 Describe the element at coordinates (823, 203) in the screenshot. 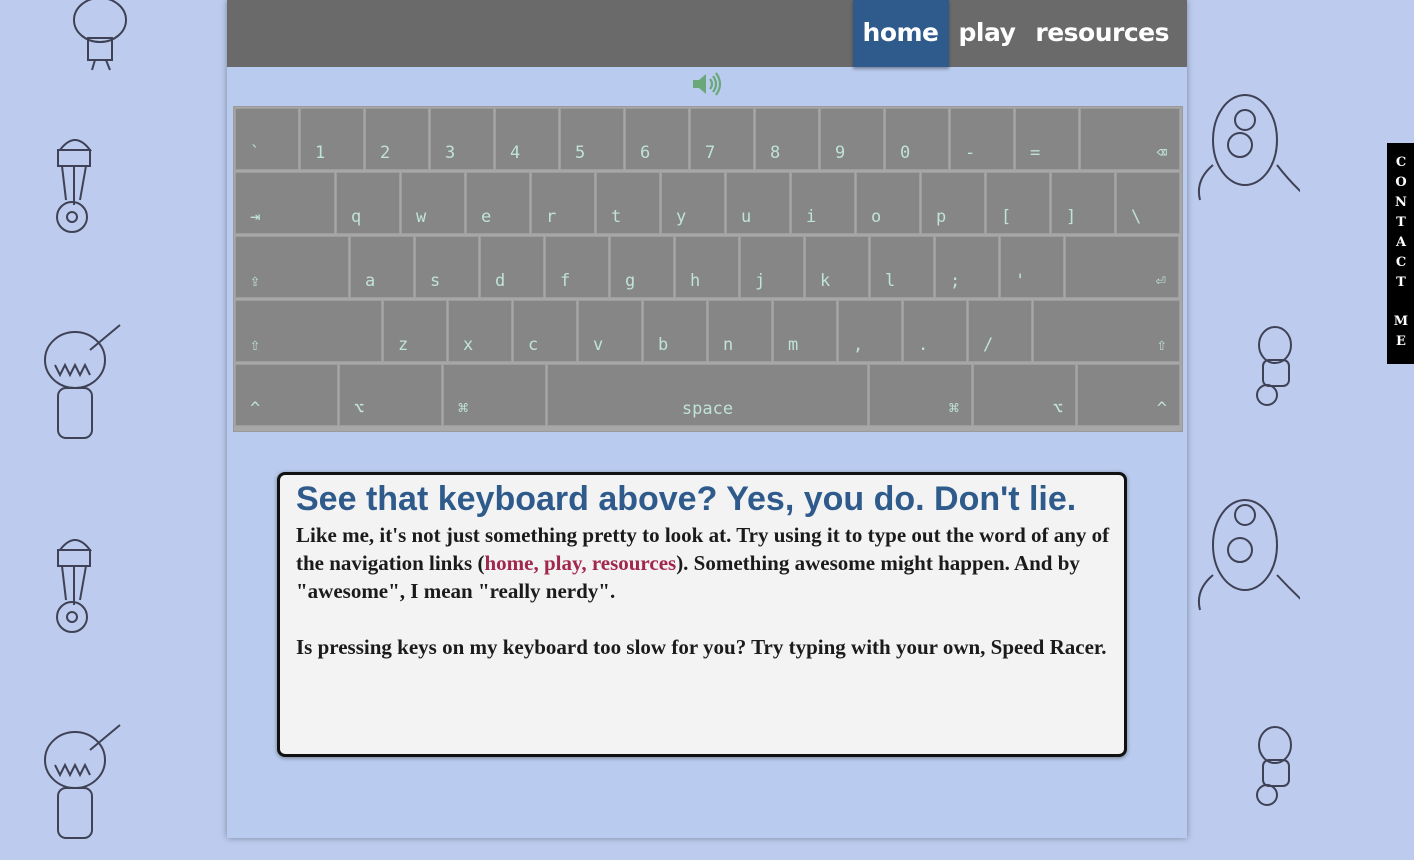

I see `key-i: i` at that location.